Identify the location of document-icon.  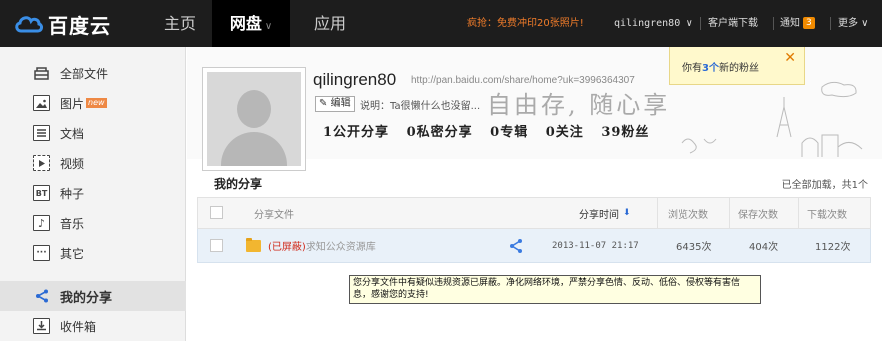
(41, 133).